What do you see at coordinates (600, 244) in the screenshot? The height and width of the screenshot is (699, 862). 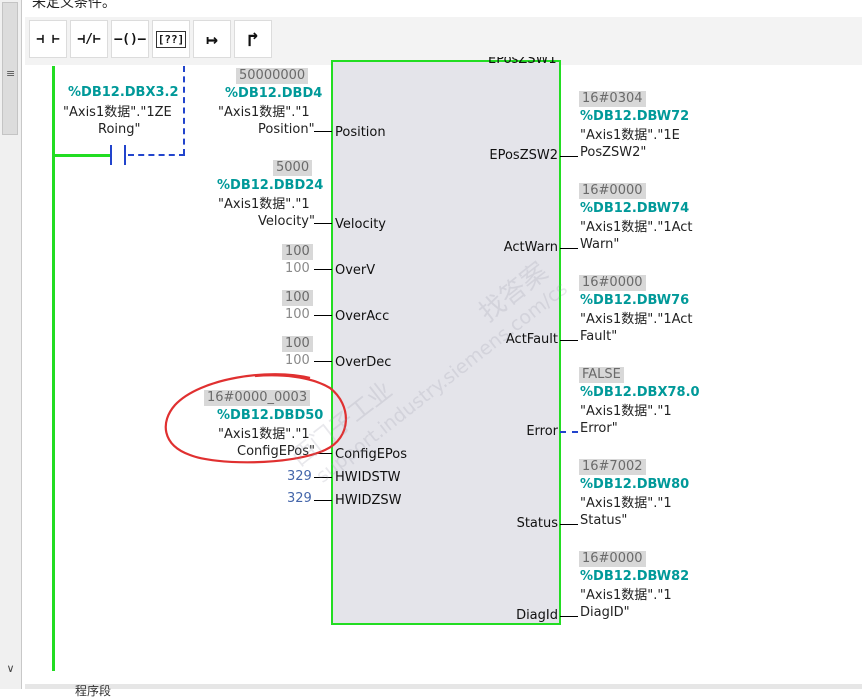 I see `output-symbol-cont: Warn"` at bounding box center [600, 244].